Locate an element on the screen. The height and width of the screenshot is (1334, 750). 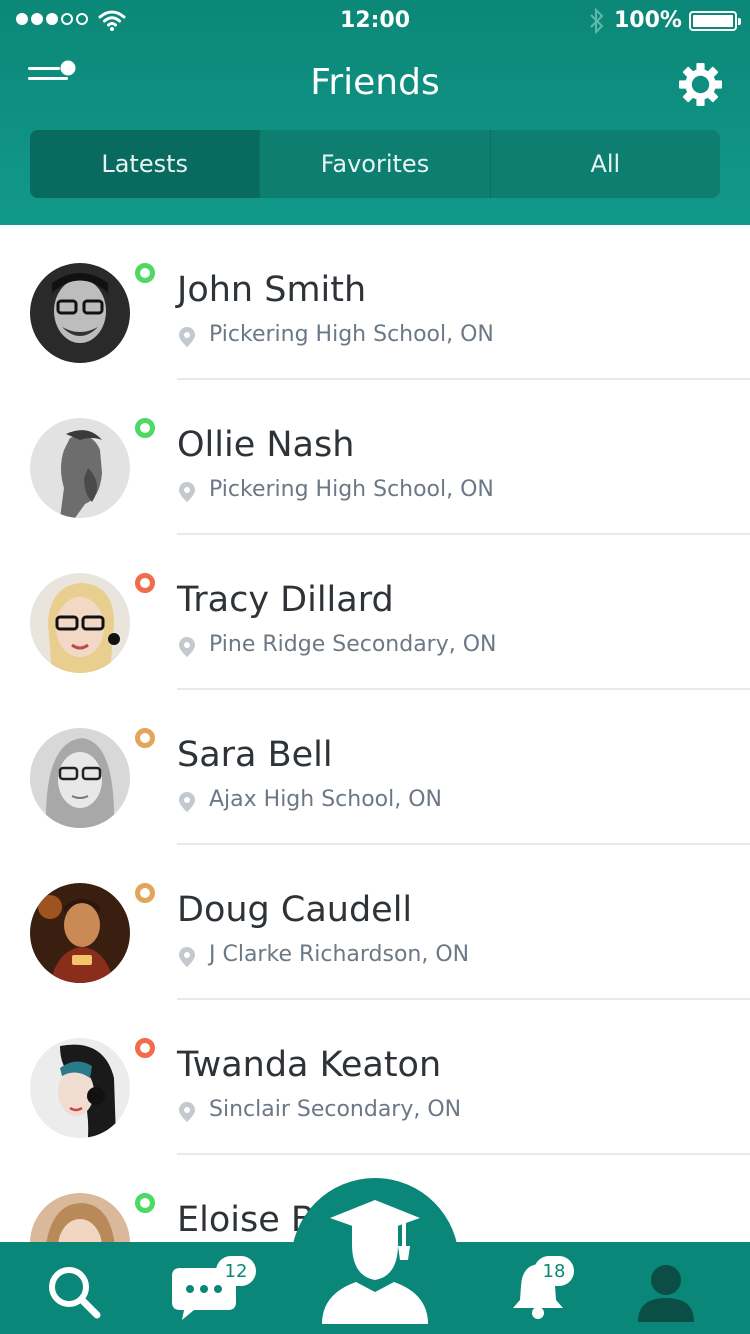
friend-location: J Clarke Richardson, ON is located at coordinates (339, 954).